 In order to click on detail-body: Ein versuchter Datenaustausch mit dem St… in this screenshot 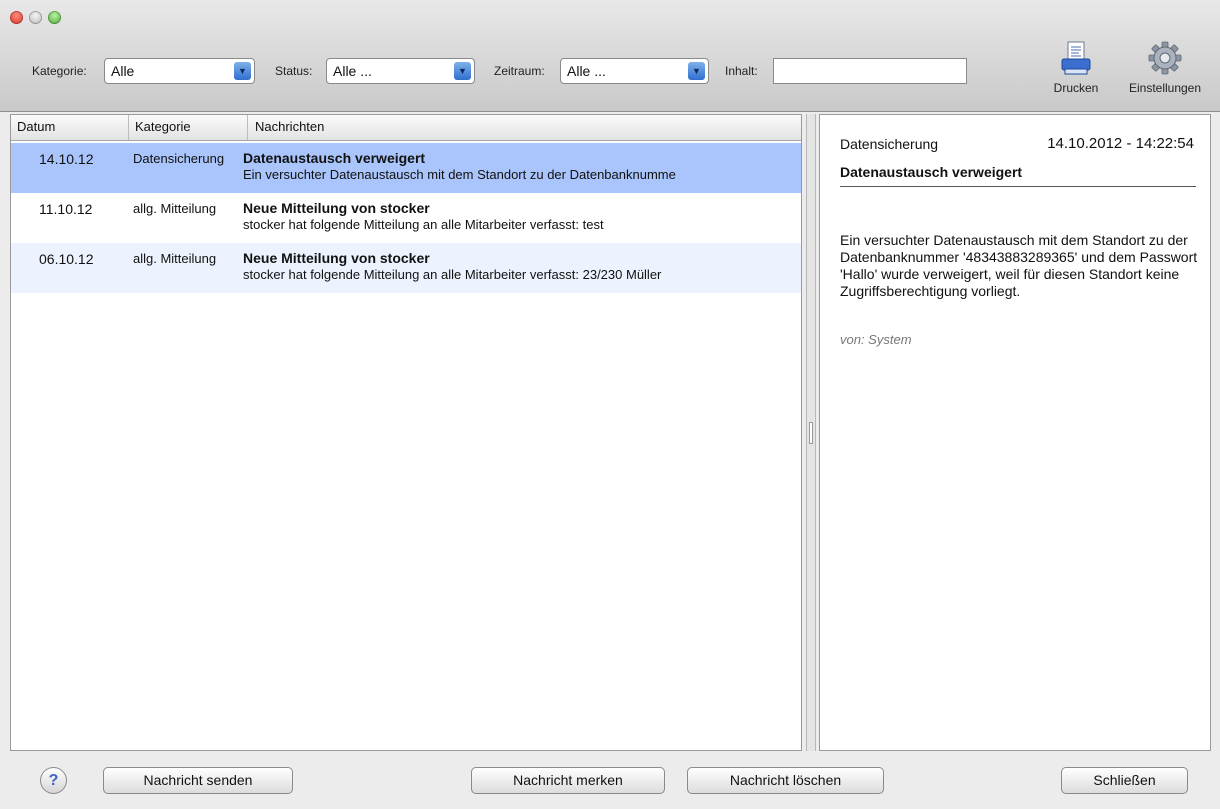, I will do `click(1019, 265)`.